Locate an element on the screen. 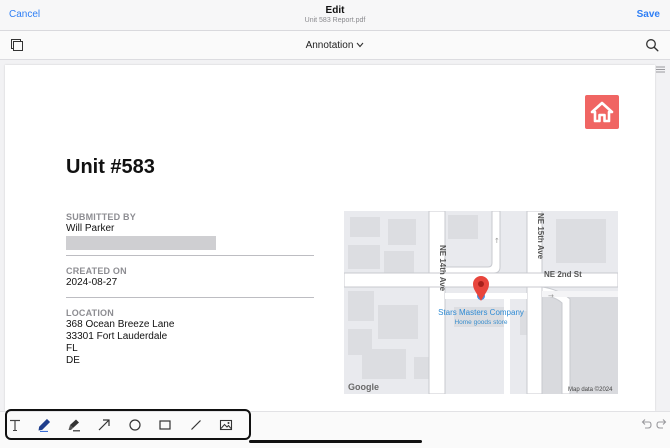 This screenshot has width=670, height=448. redo-icon is located at coordinates (662, 424).